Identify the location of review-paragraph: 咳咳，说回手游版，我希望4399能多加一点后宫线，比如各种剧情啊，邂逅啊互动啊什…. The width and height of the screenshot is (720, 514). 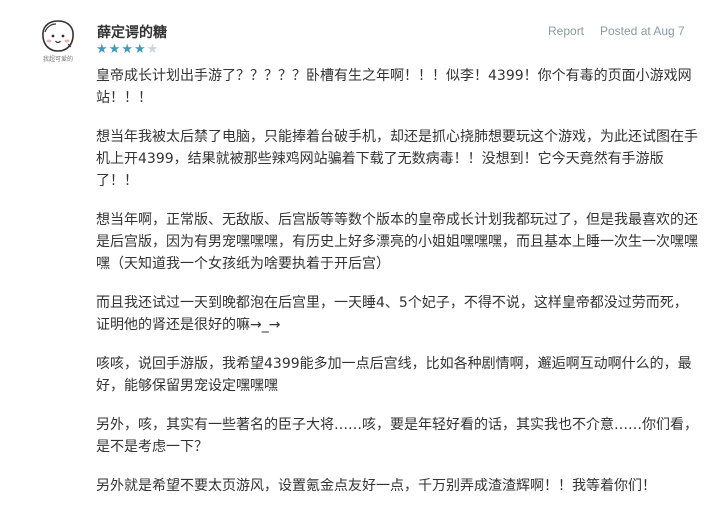
(394, 375).